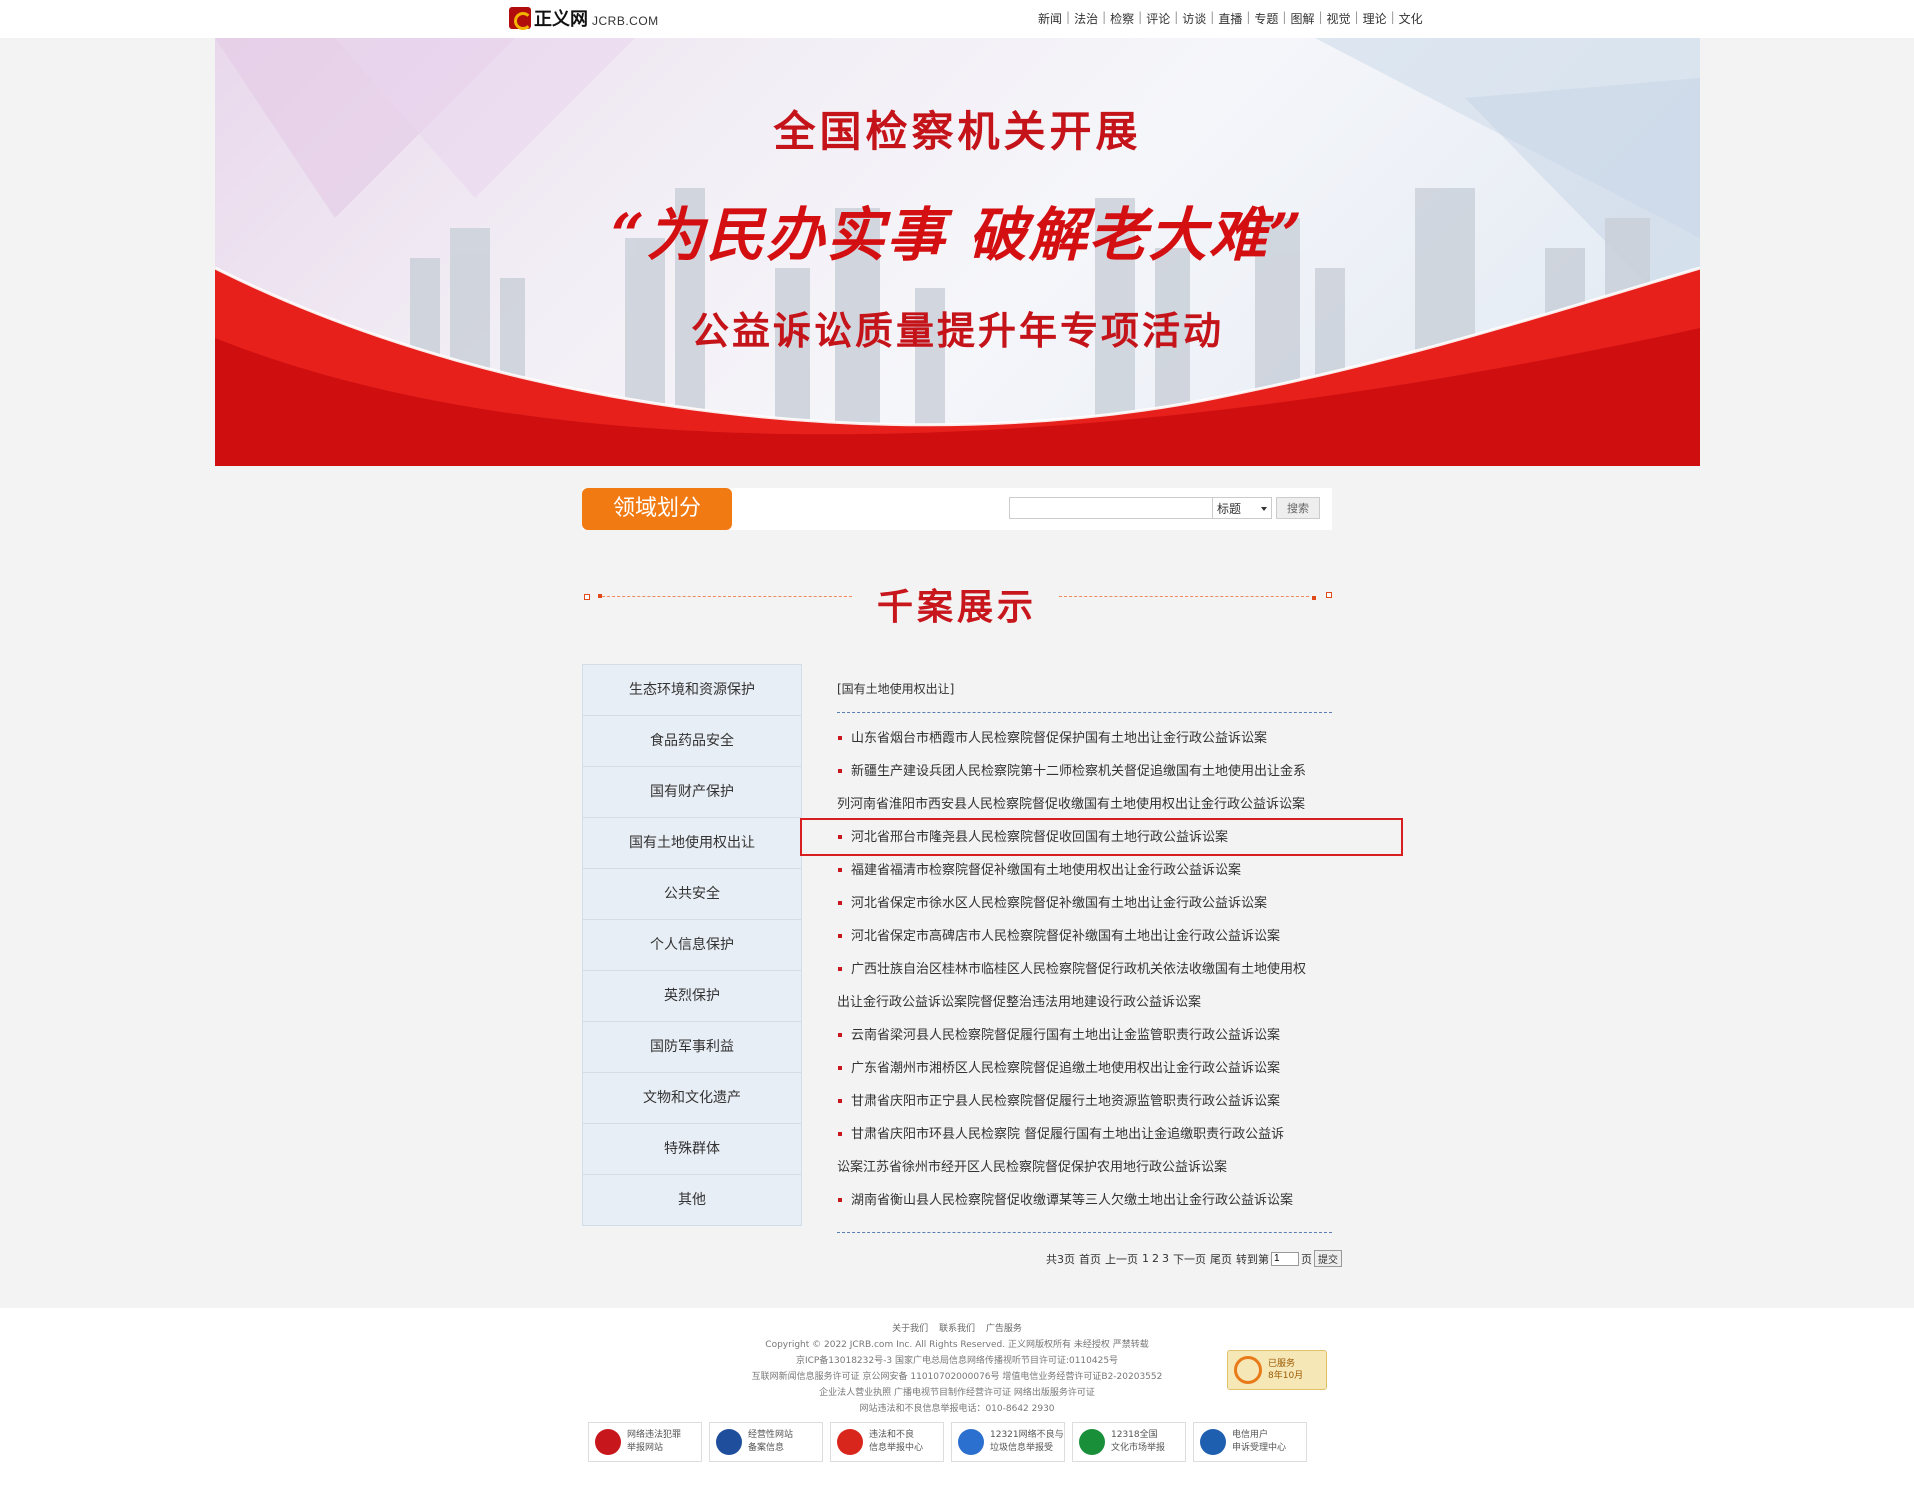 This screenshot has height=1487, width=1914. What do you see at coordinates (1004, 1329) in the screenshot?
I see `footer-link-ads: 广告服务` at bounding box center [1004, 1329].